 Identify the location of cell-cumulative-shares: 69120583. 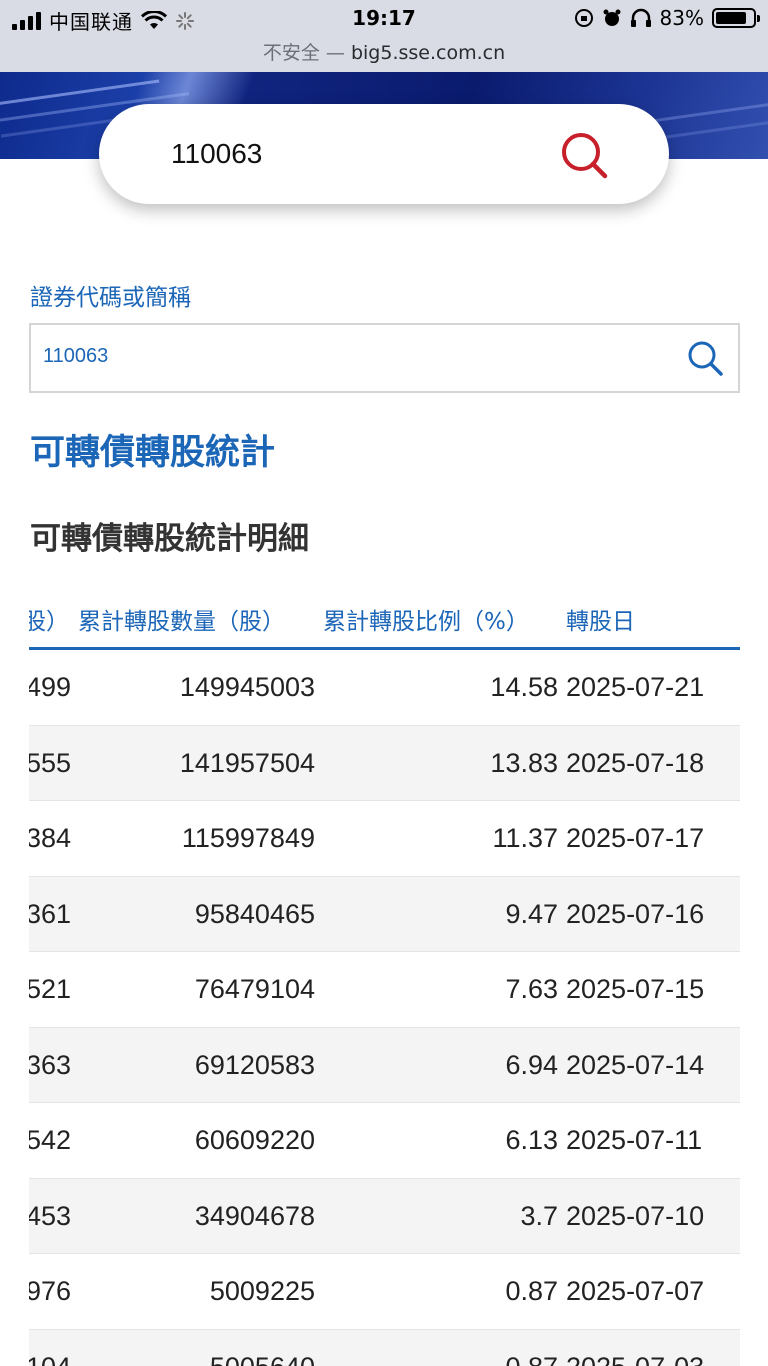
(254, 1064).